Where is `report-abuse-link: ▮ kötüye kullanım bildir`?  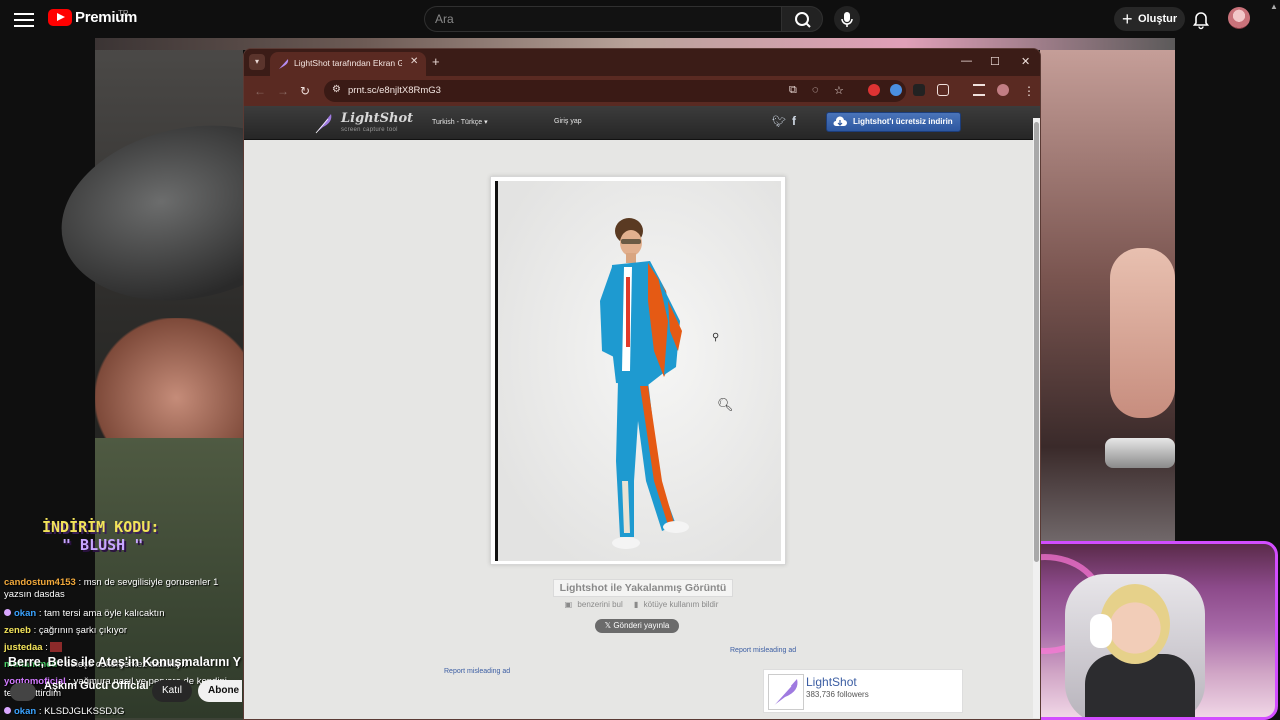 report-abuse-link: ▮ kötüye kullanım bildir is located at coordinates (677, 604).